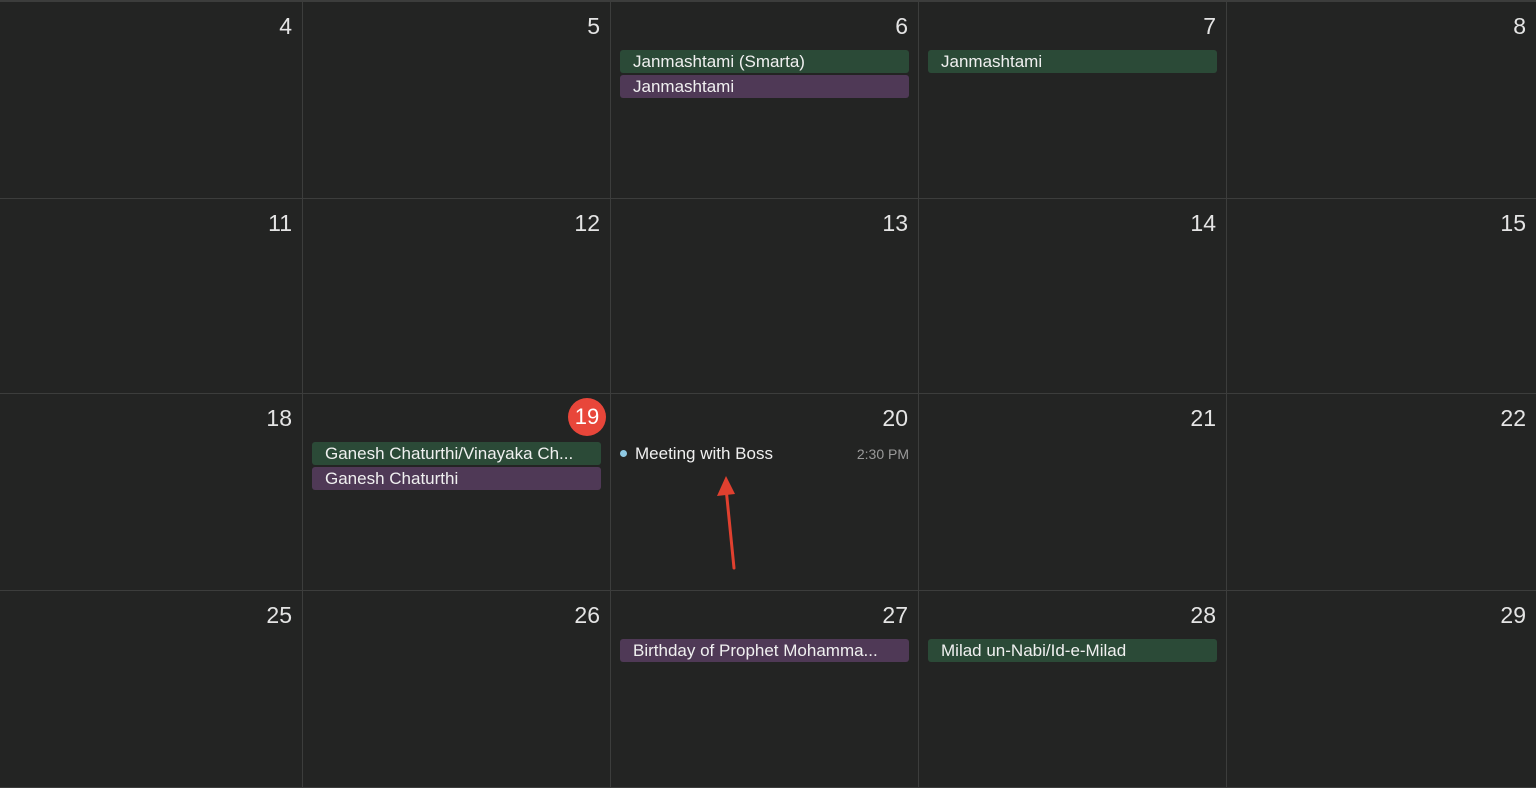 Image resolution: width=1536 pixels, height=788 pixels. What do you see at coordinates (1519, 26) in the screenshot?
I see `day-number: 8` at bounding box center [1519, 26].